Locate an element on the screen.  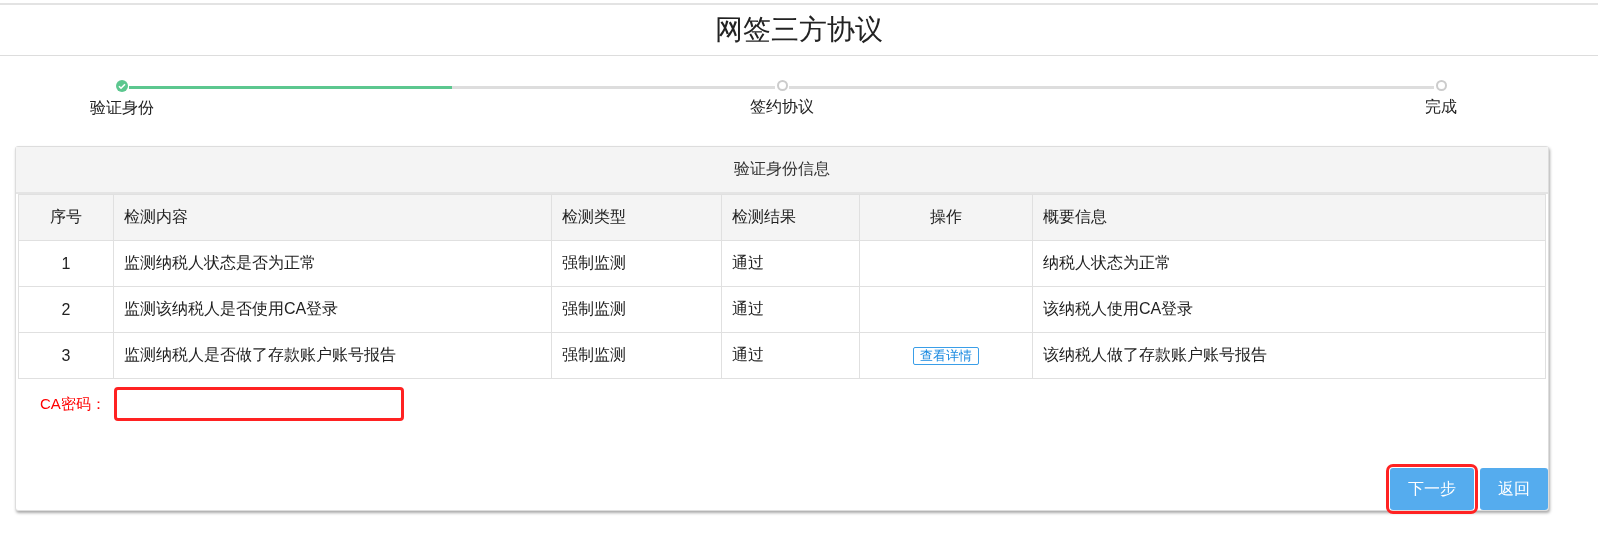
column-header: 概要信息 is located at coordinates (1289, 217).